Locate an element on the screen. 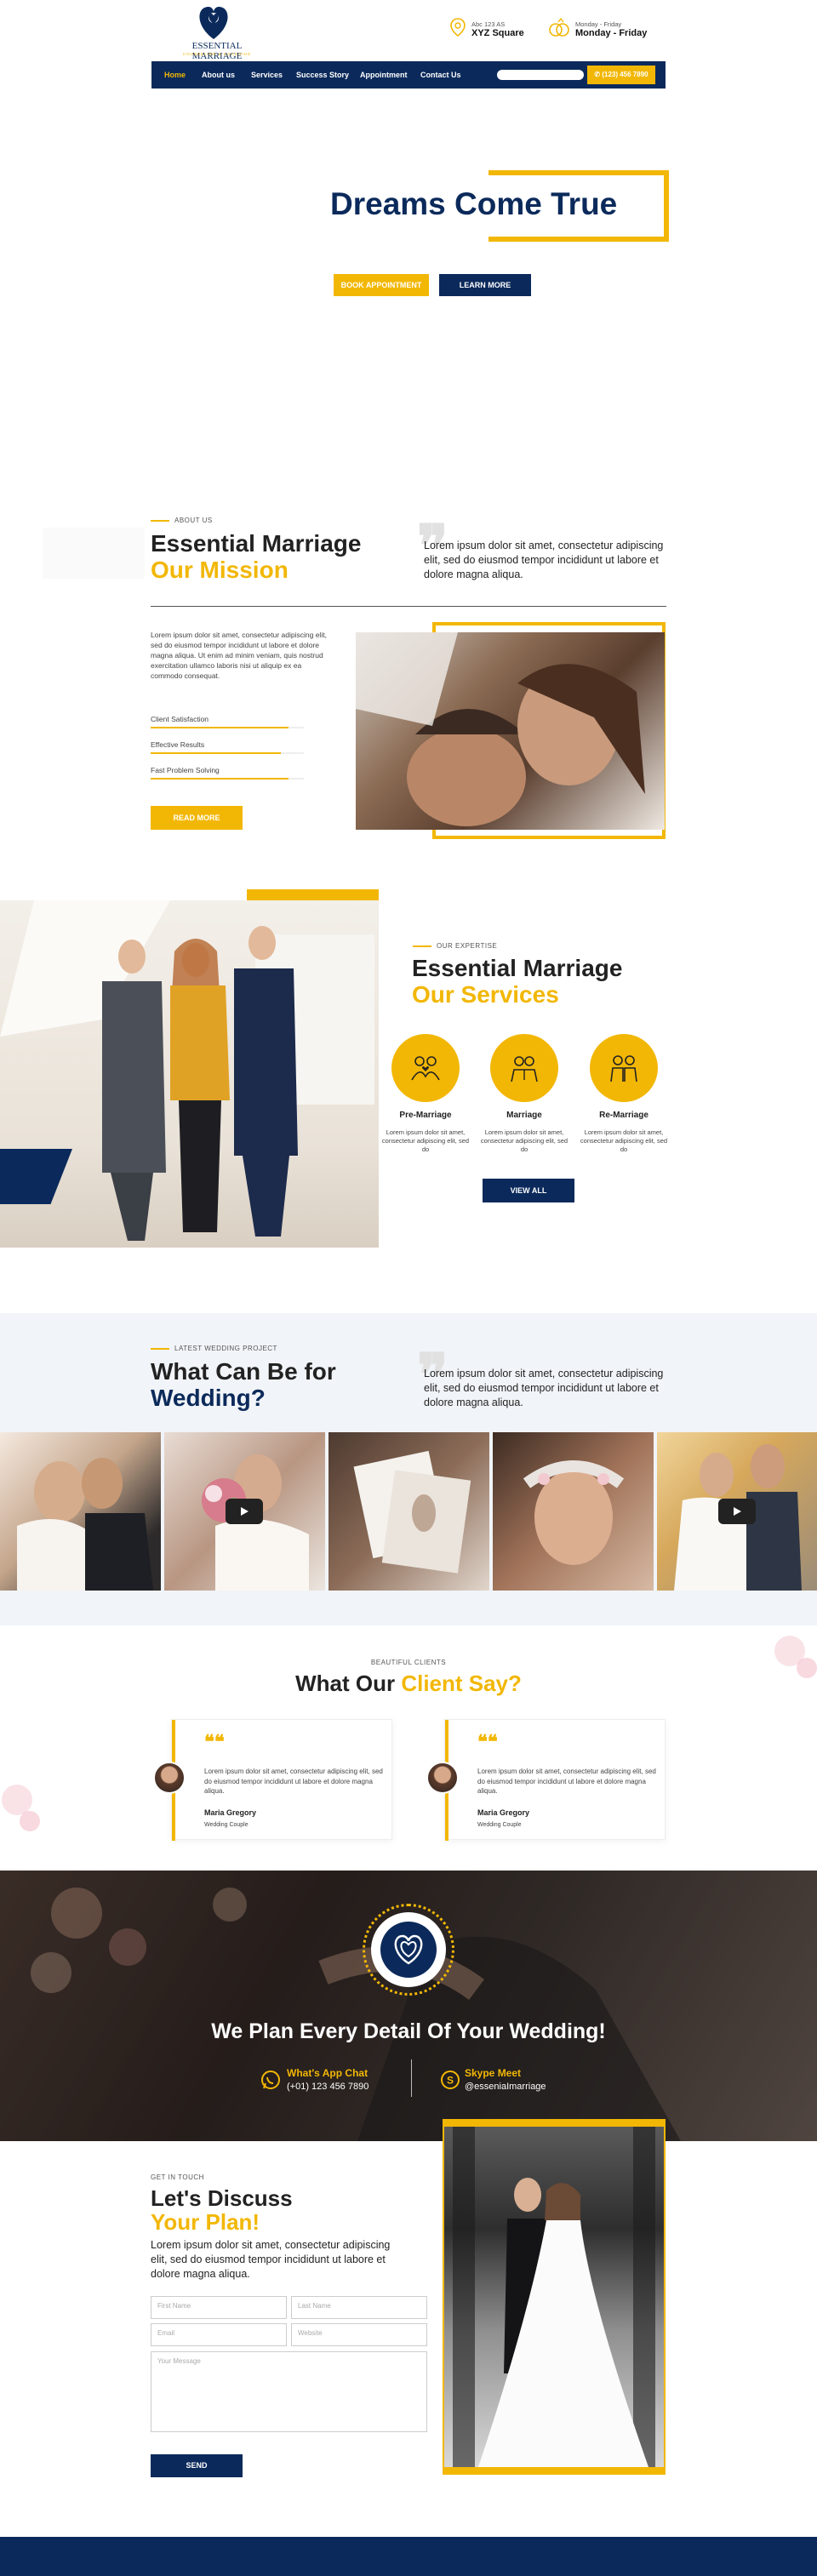 Image resolution: width=817 pixels, height=2576 pixels. location-pin-icon is located at coordinates (458, 27).